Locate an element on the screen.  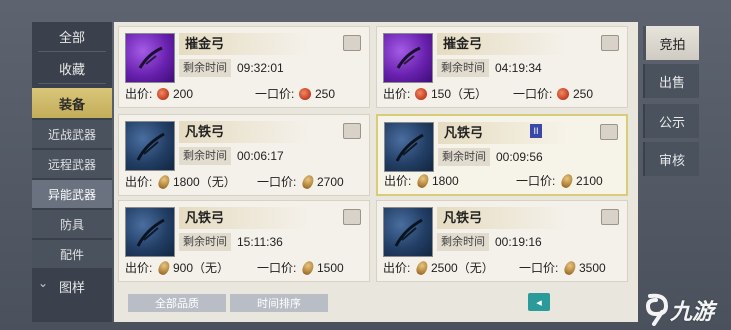
sidebar-item-label: 近战武器 is located at coordinates (71, 134).